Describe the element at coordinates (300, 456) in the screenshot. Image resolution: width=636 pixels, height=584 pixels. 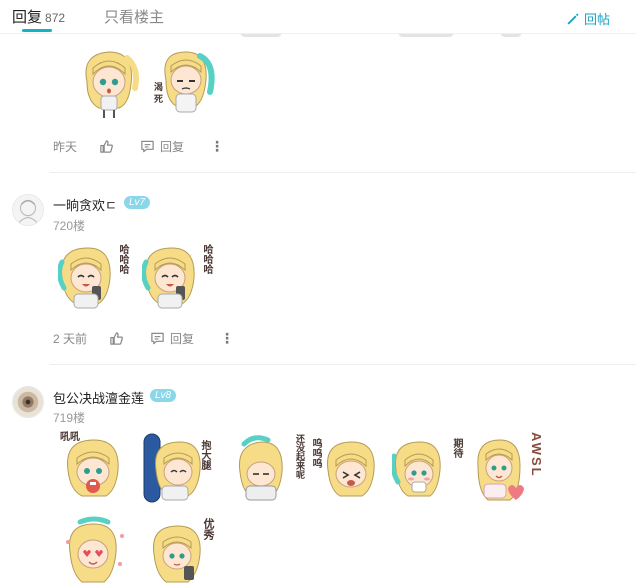
I see `sticker-caption: 还没起来呢` at that location.